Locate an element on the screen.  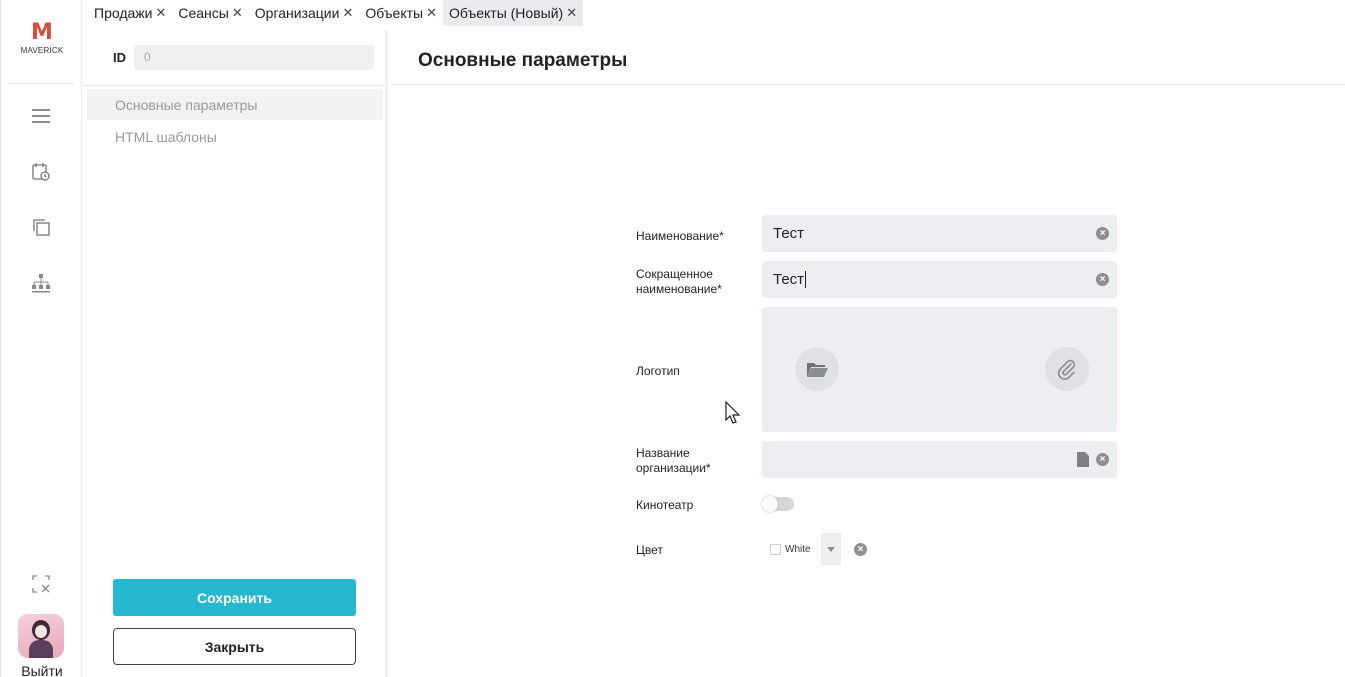
menu-icon is located at coordinates (41, 116).